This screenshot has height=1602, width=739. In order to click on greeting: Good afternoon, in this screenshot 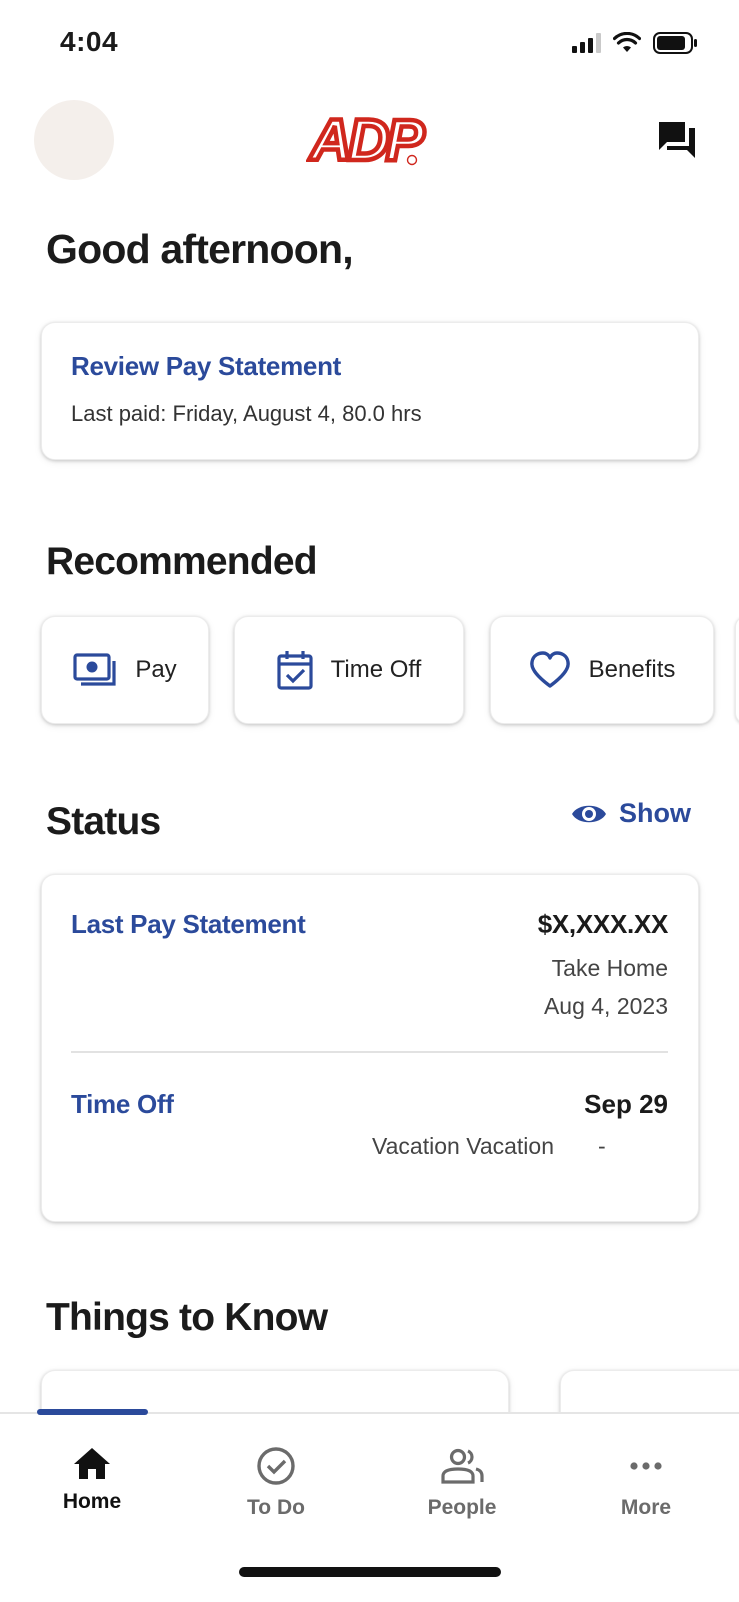, I will do `click(200, 249)`.